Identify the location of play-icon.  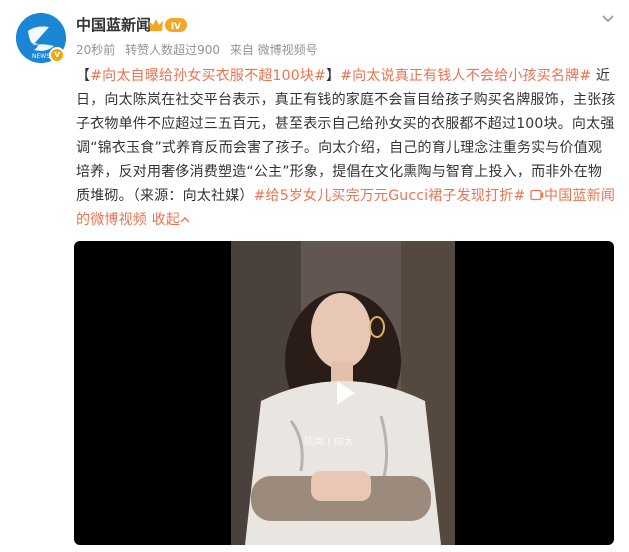
(344, 393).